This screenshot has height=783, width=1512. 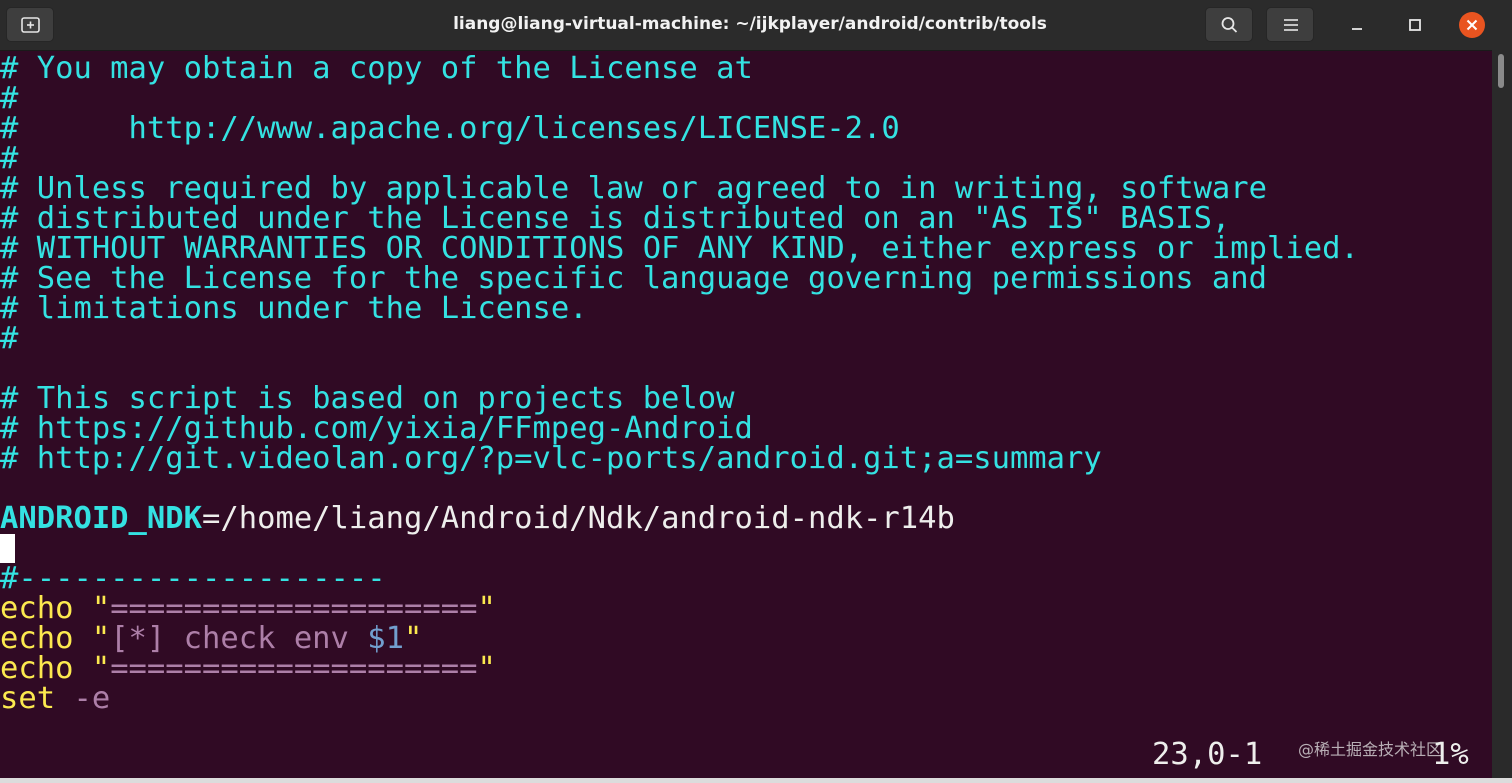 What do you see at coordinates (211, 638) in the screenshot?
I see `echo-line: echo "[*] check env $1"` at bounding box center [211, 638].